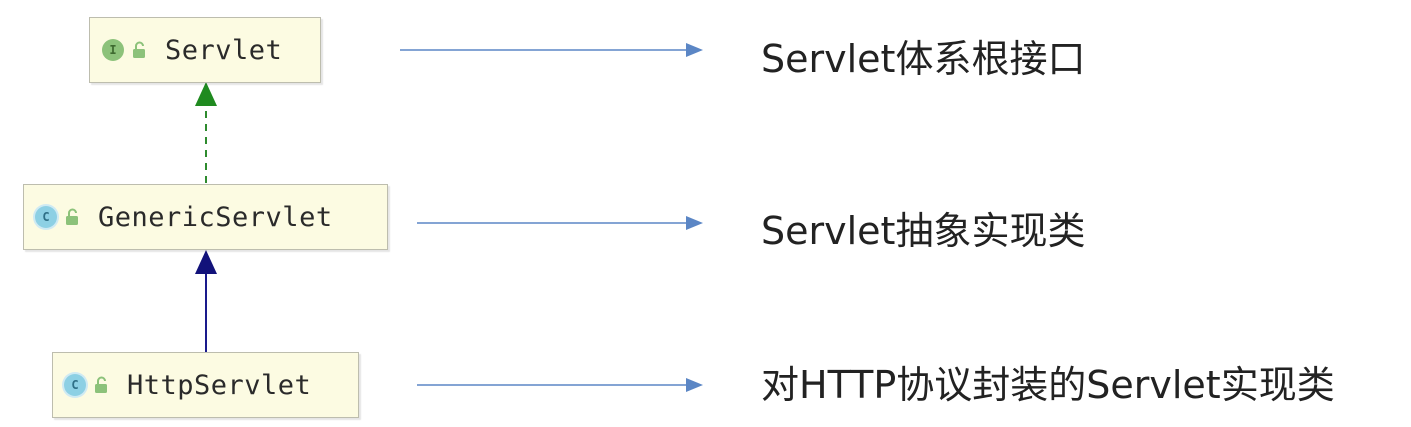  What do you see at coordinates (694, 385) in the screenshot?
I see `pointer-arrowhead-http` at bounding box center [694, 385].